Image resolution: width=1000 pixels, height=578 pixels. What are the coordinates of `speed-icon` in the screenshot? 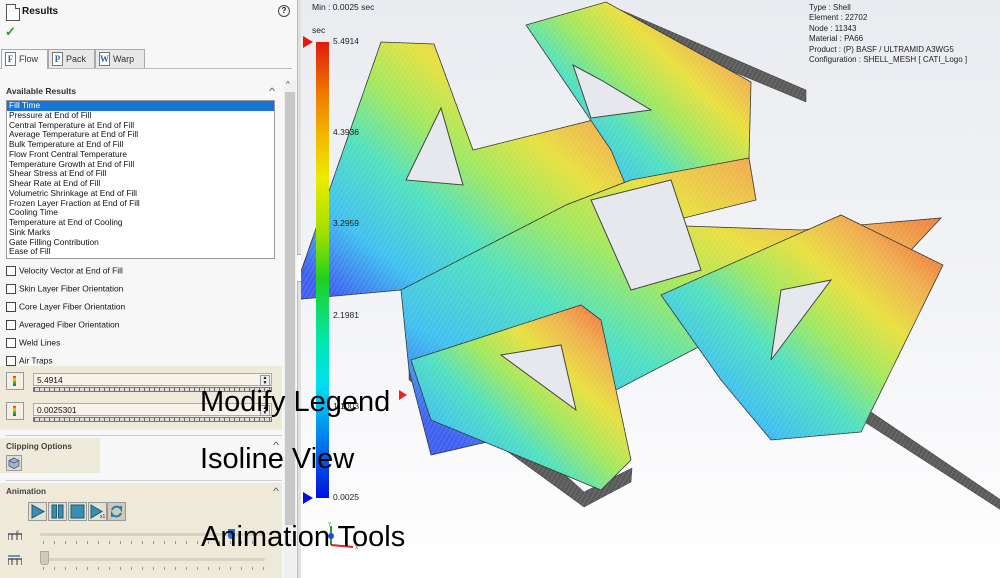 It's located at (15, 560).